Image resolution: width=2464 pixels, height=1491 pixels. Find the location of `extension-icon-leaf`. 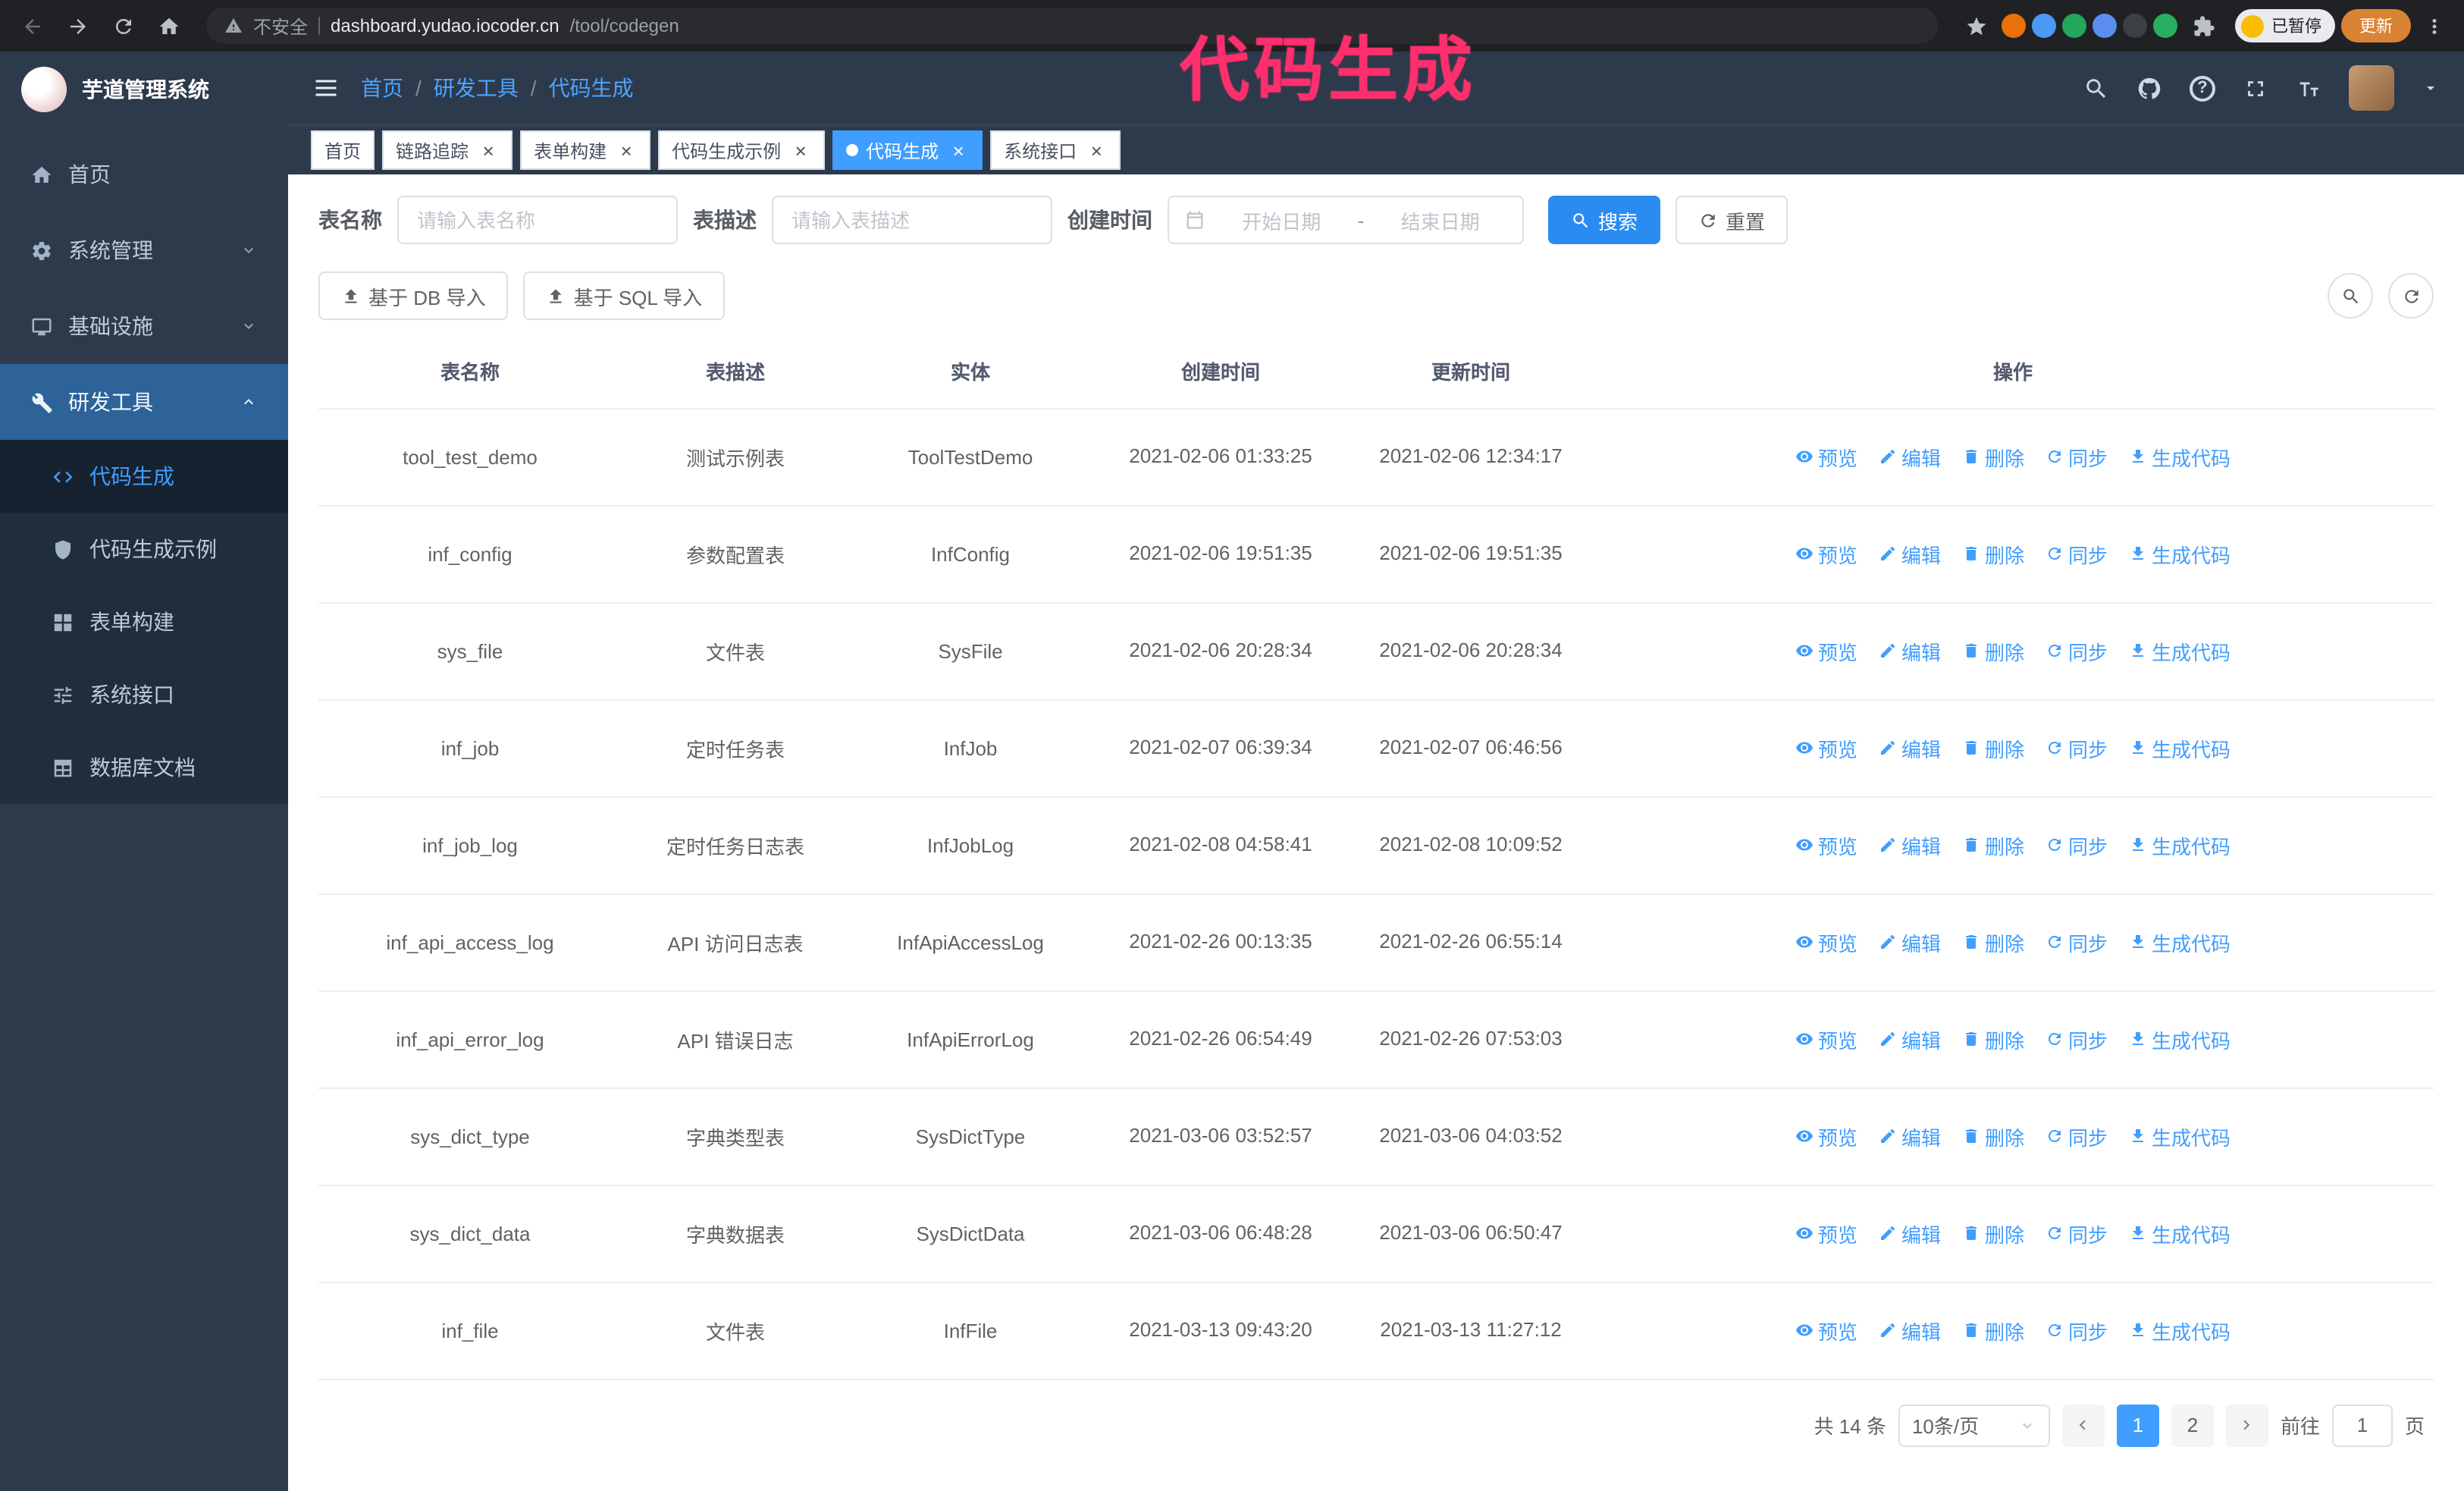

extension-icon-leaf is located at coordinates (2165, 26).